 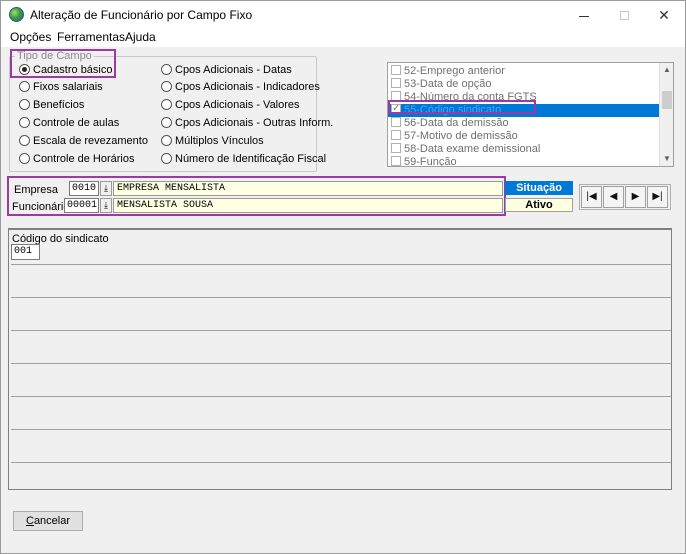 What do you see at coordinates (36, 190) in the screenshot?
I see `empresa-label: Empresa` at bounding box center [36, 190].